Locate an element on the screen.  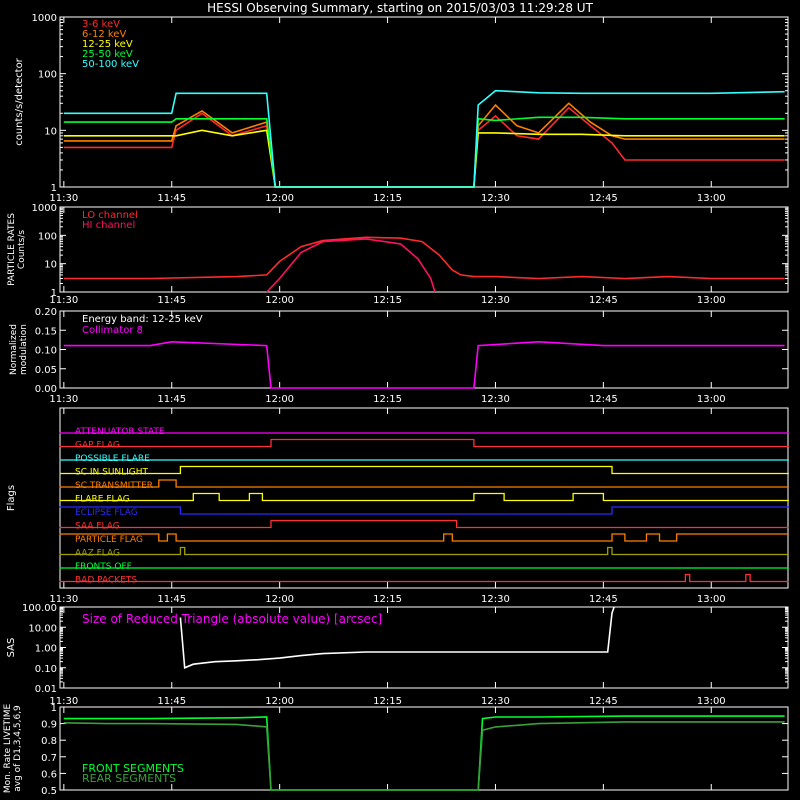
flag-label: GAP FLAG is located at coordinates (97, 446).